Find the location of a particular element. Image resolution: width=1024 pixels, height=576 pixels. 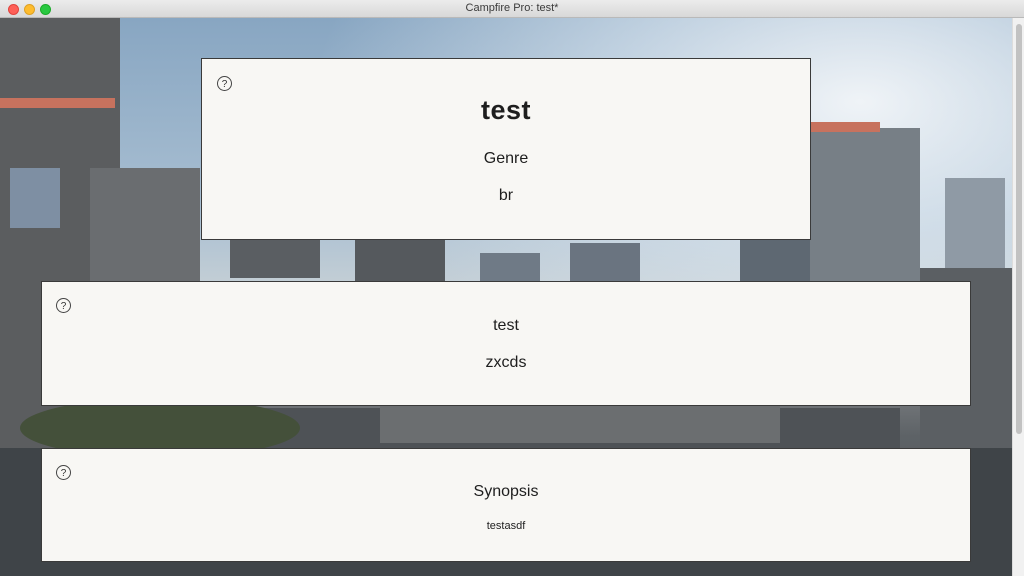

title-bar: Campfire Pro: test* is located at coordinates (512, 9).